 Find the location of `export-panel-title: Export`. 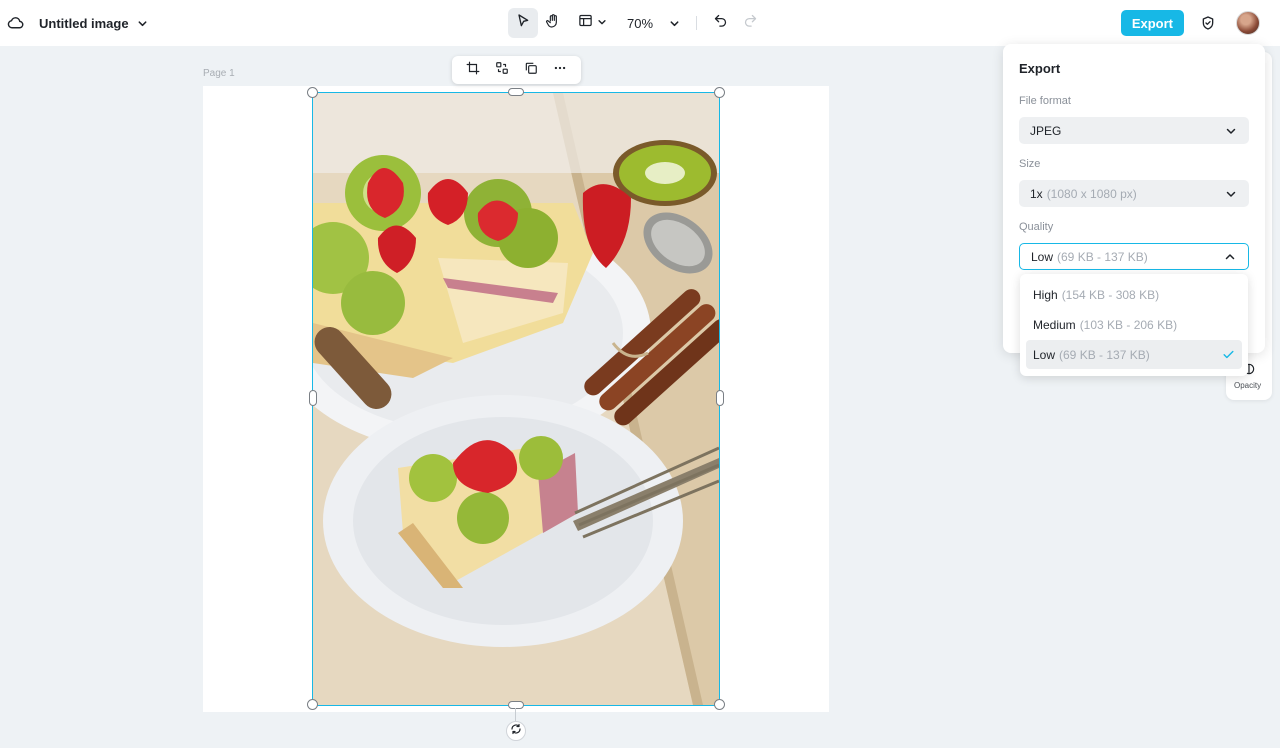

export-panel-title: Export is located at coordinates (1040, 68).